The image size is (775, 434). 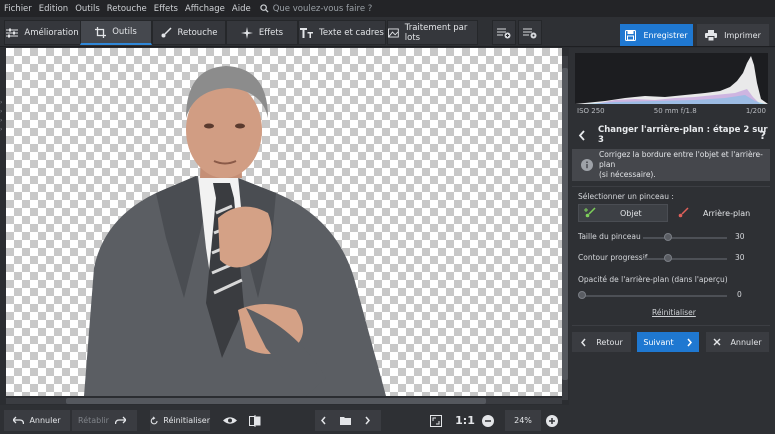 I want to click on tab-amelioration: Amélioration, so click(x=42, y=32).